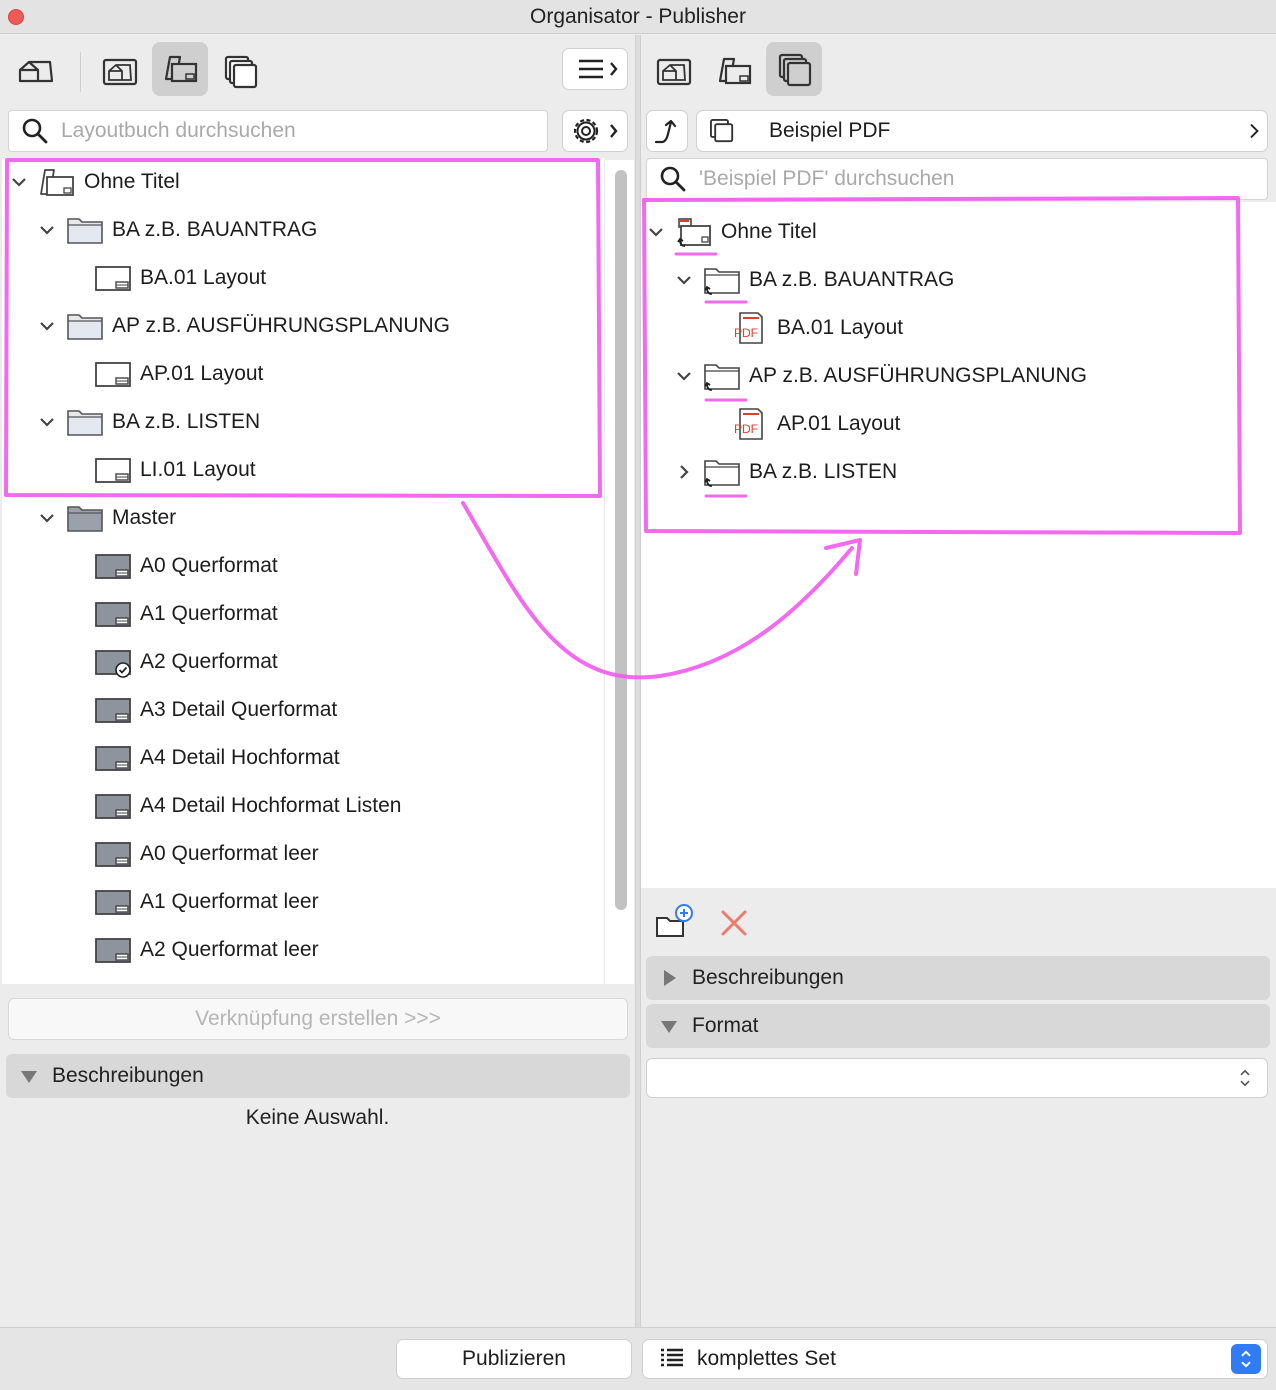 The width and height of the screenshot is (1276, 1390). Describe the element at coordinates (958, 1026) in the screenshot. I see `format-header: Format` at that location.